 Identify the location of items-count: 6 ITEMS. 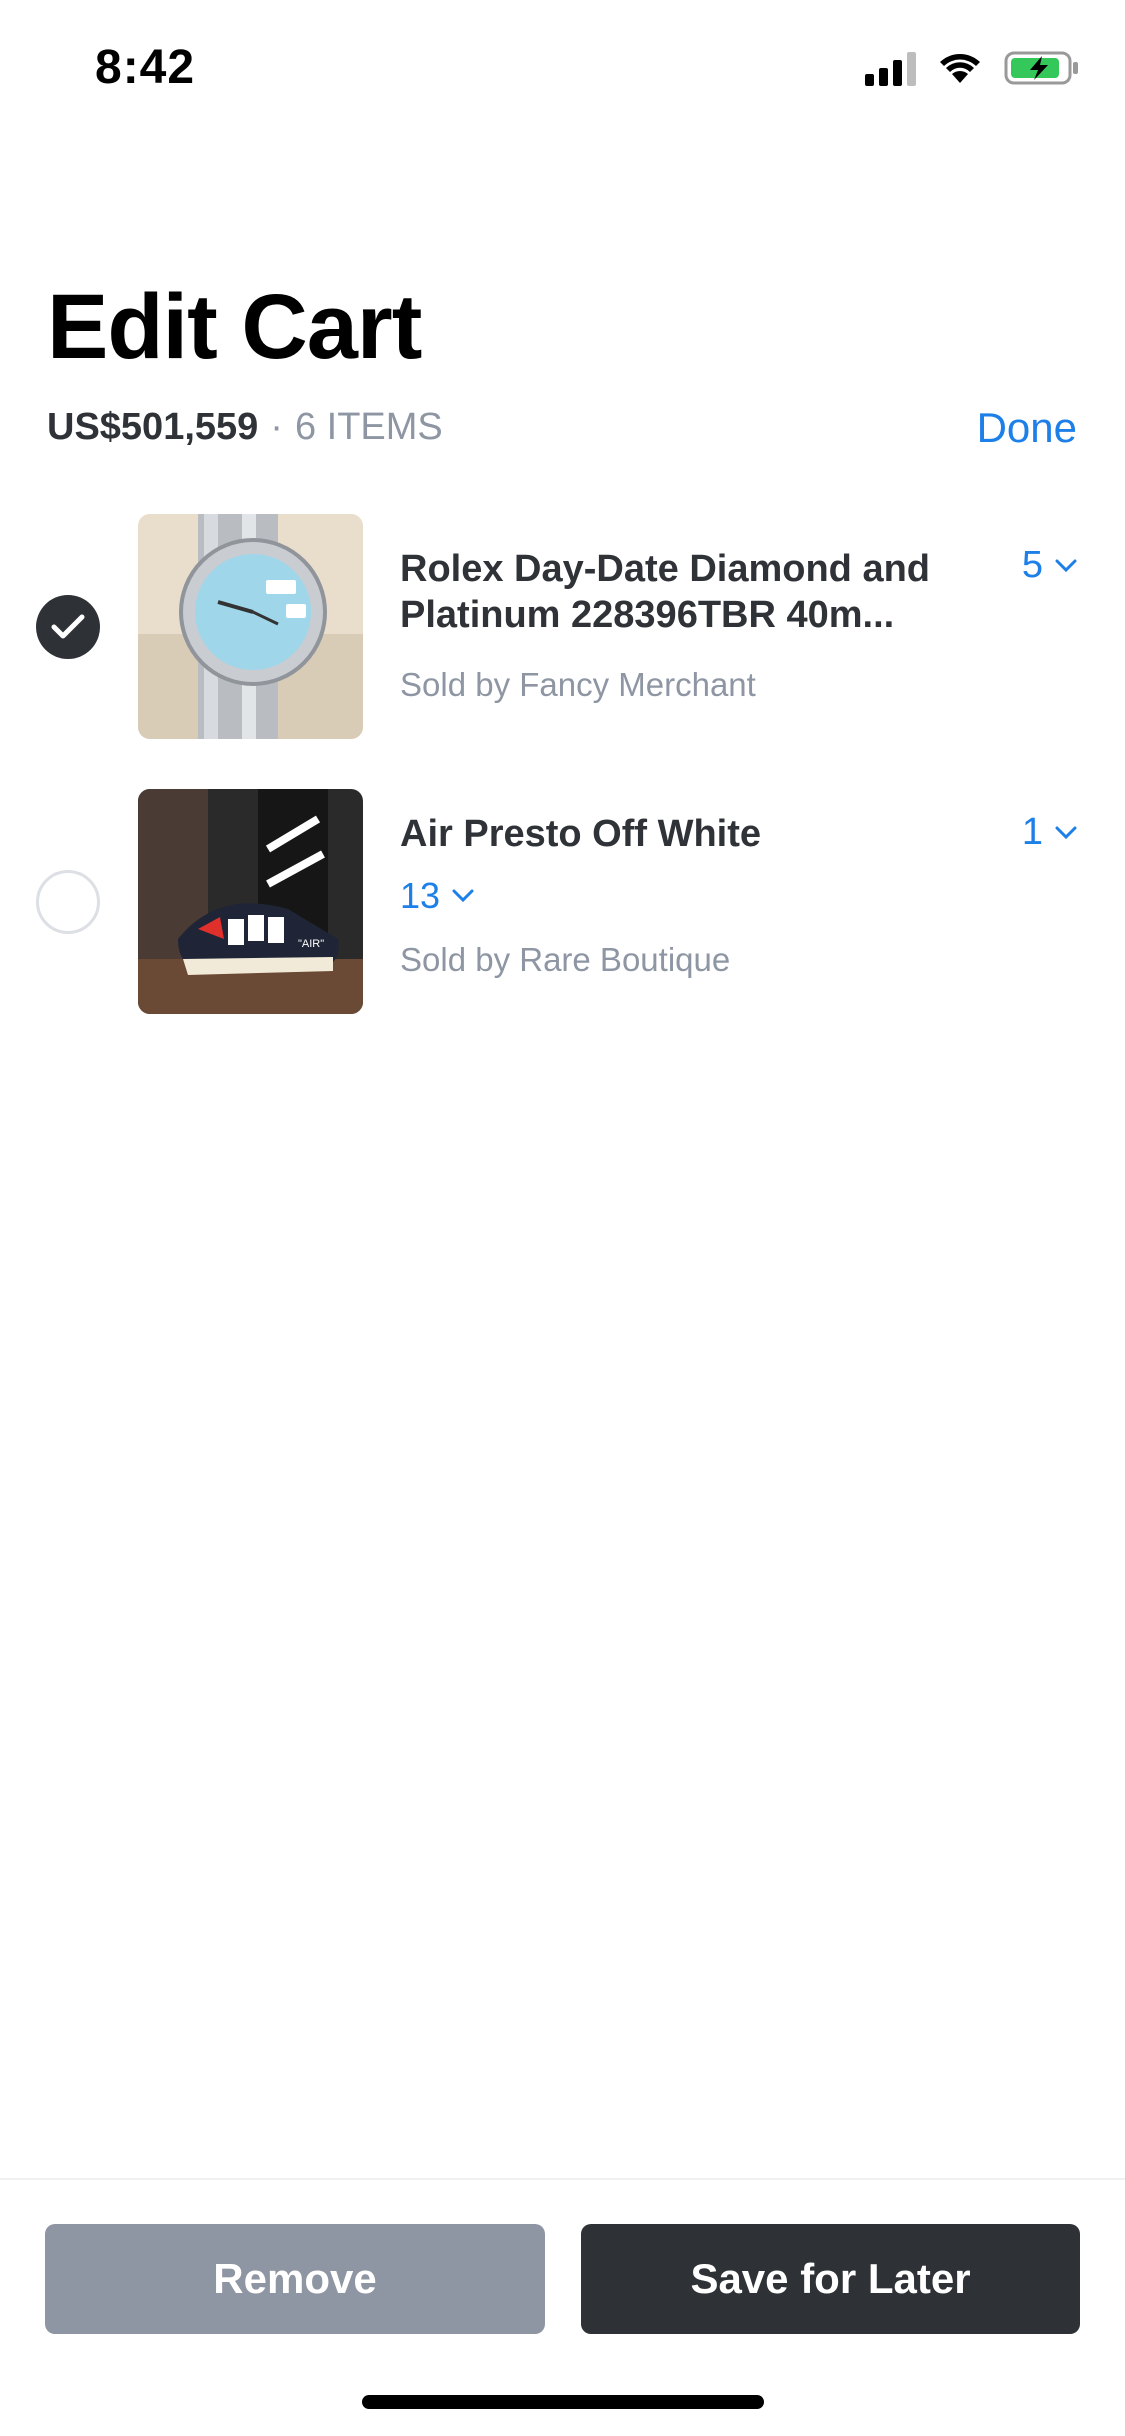
(368, 427).